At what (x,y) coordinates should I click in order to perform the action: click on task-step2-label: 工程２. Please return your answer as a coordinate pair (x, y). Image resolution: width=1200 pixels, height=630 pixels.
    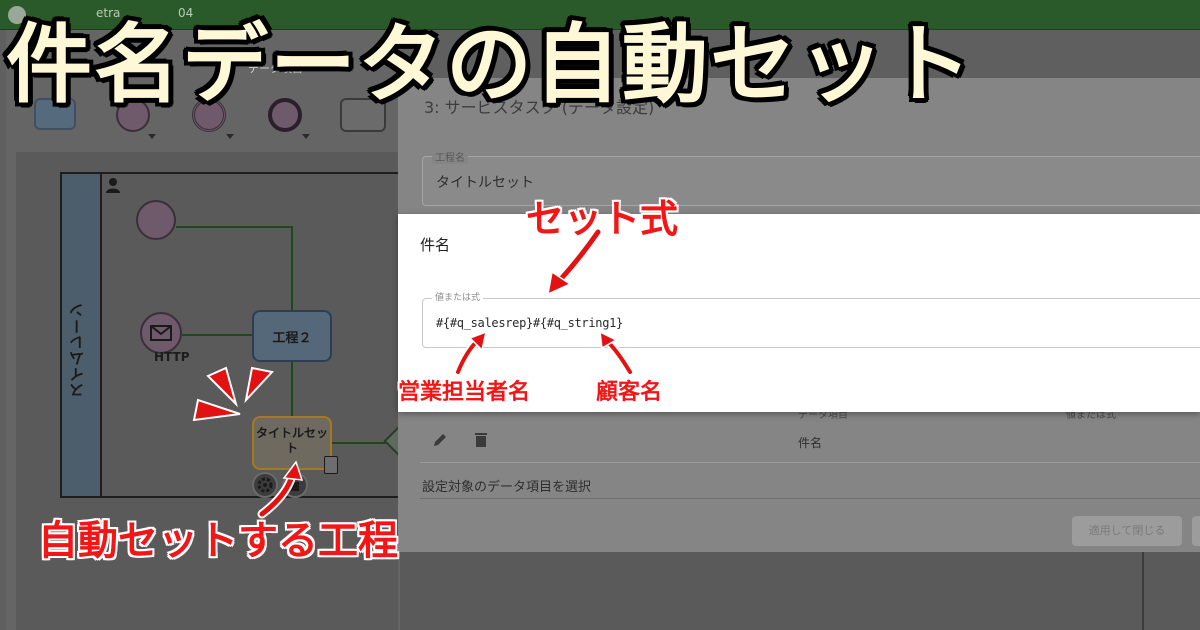
    Looking at the image, I should click on (292, 338).